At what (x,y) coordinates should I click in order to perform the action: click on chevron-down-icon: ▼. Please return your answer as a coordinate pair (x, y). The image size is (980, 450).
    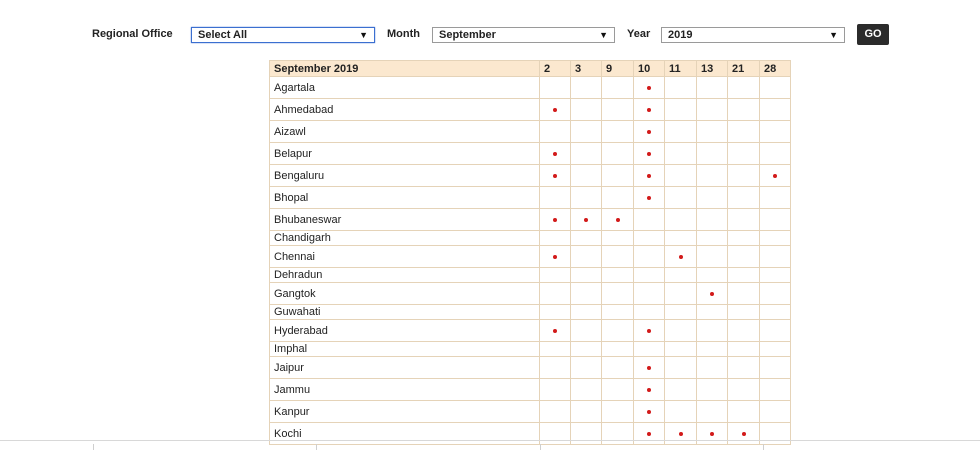
    Looking at the image, I should click on (833, 35).